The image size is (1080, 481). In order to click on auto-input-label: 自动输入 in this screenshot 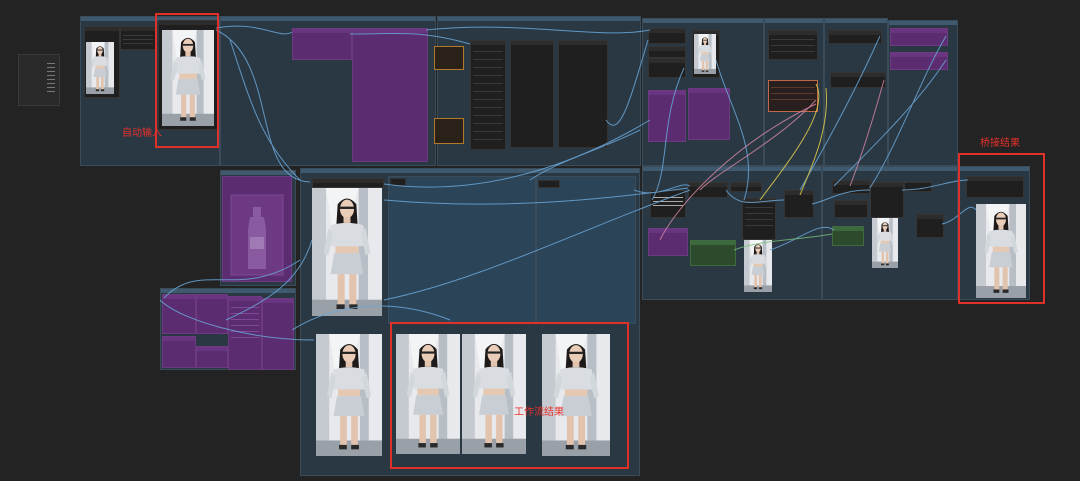, I will do `click(142, 133)`.